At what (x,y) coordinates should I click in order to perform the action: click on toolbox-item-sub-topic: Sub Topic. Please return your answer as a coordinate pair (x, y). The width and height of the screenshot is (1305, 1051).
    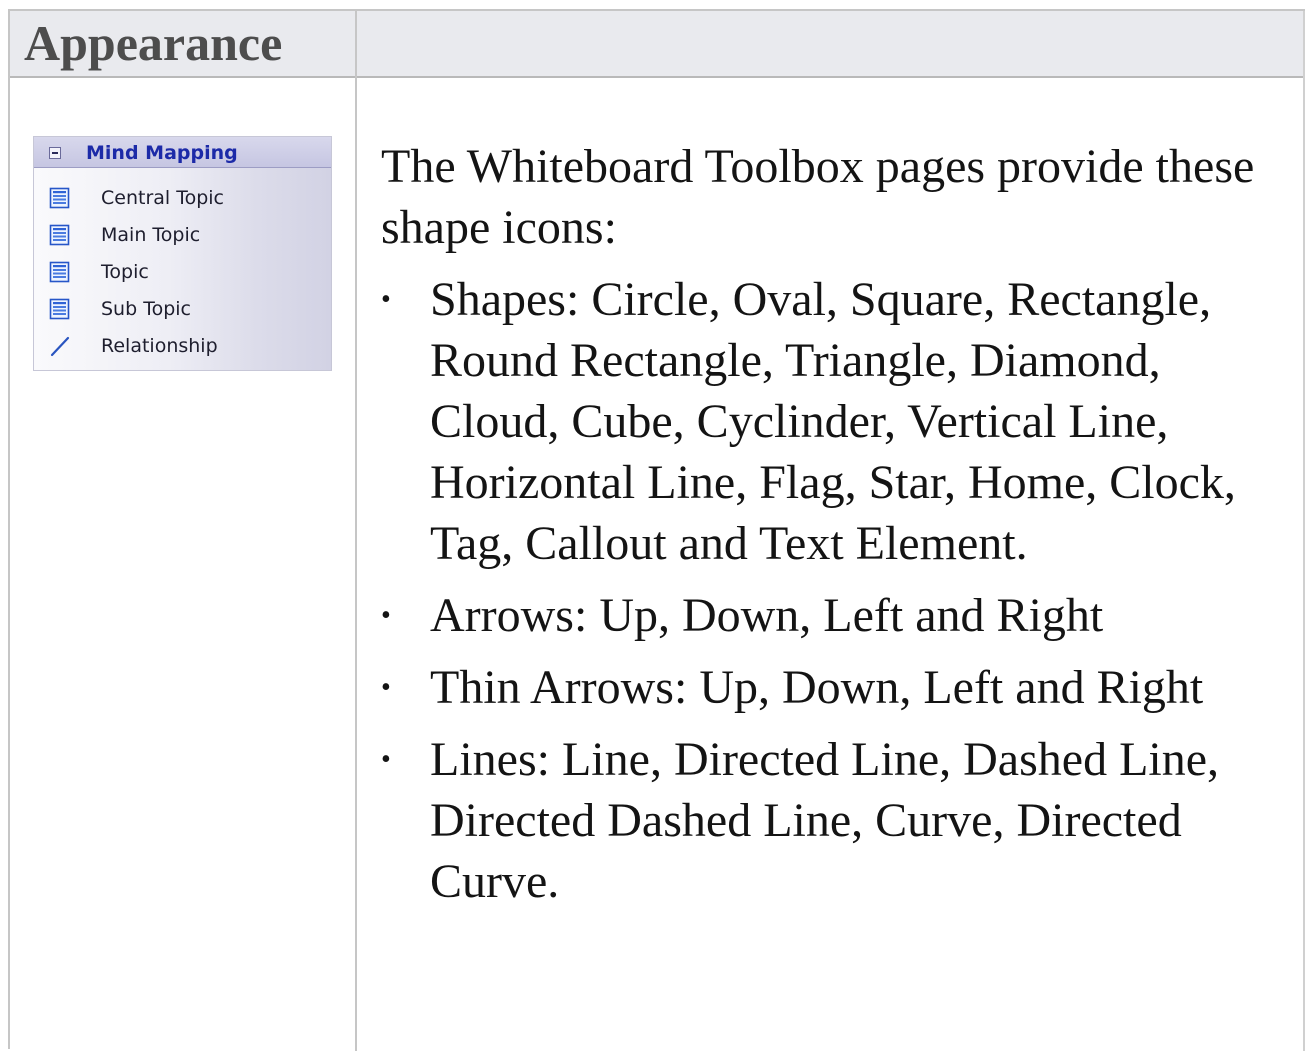
    Looking at the image, I should click on (182, 309).